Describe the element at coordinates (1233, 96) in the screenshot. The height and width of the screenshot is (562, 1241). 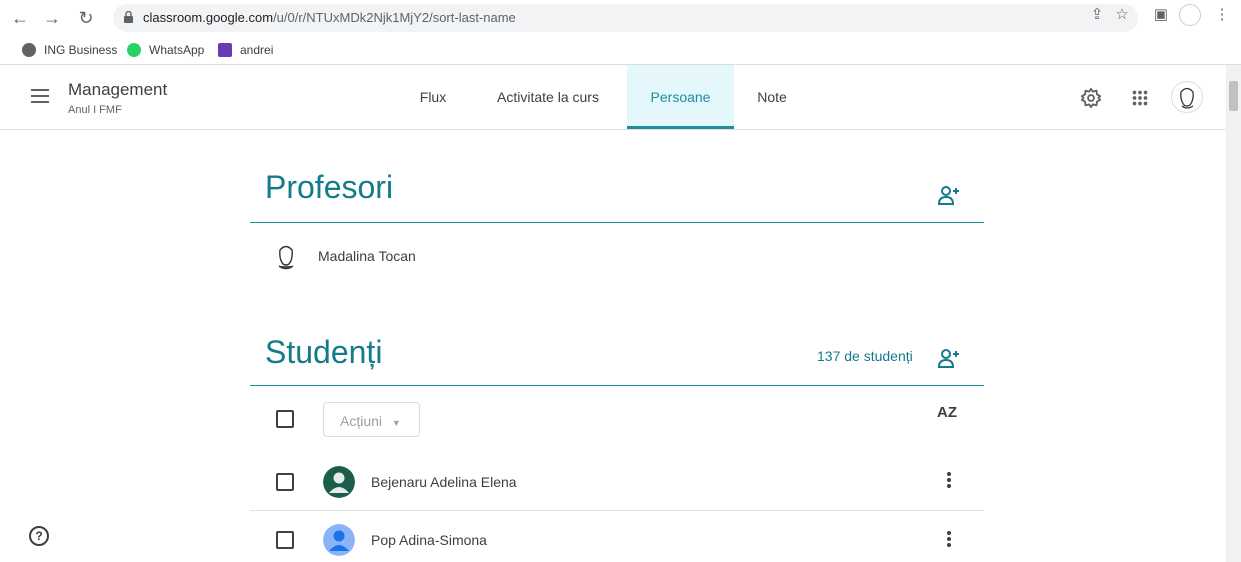
I see `scrollbar-thumb` at that location.